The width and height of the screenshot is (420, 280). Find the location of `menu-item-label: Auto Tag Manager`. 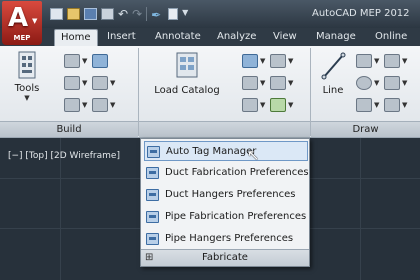

menu-item-label: Auto Tag Manager is located at coordinates (211, 151).